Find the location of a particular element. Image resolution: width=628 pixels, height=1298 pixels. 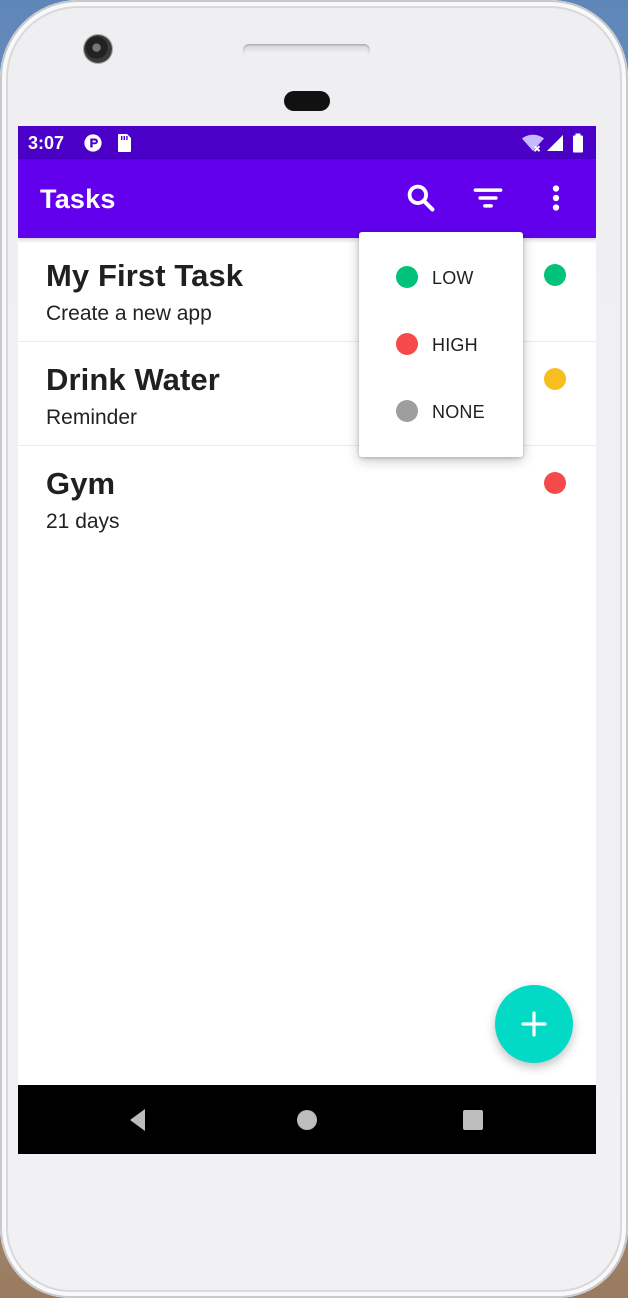

search-button is located at coordinates (421, 198).